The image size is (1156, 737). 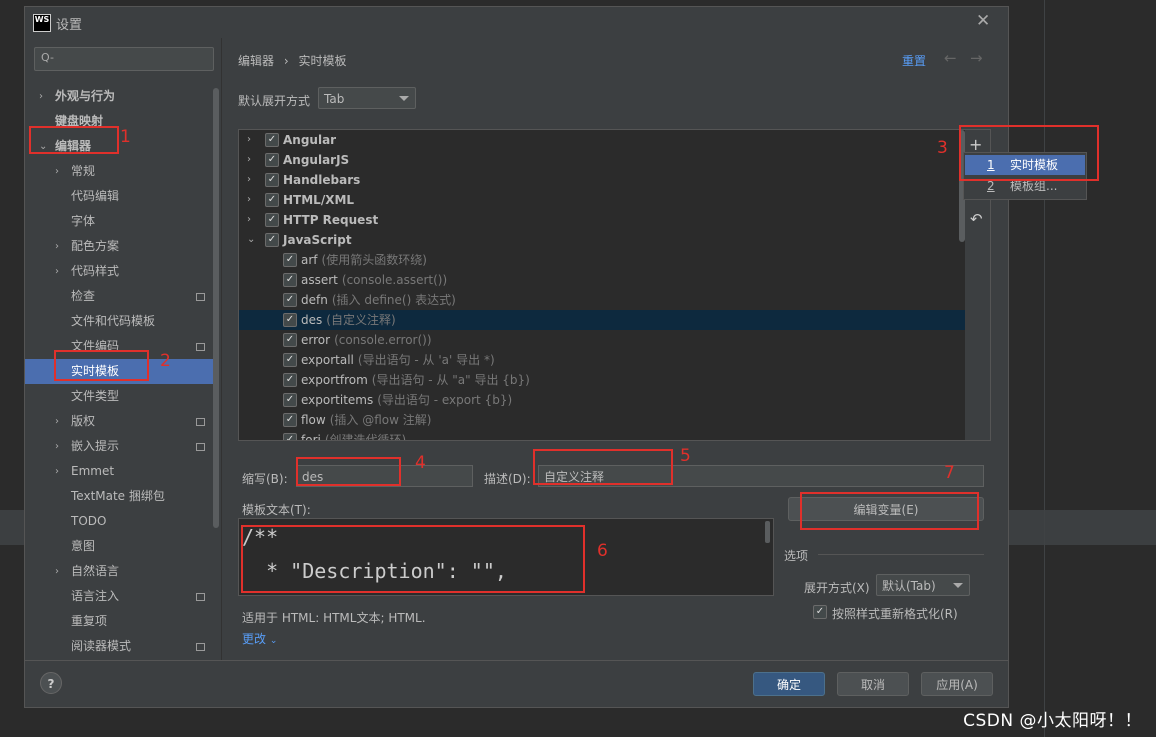 I want to click on cancel-button: 取消, so click(x=873, y=684).